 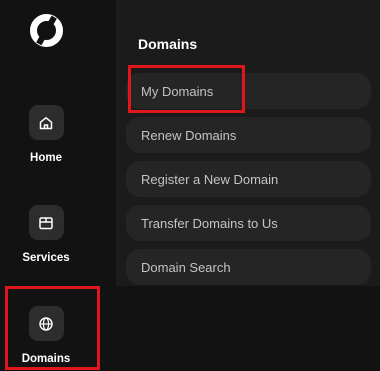 What do you see at coordinates (46, 323) in the screenshot?
I see `globe-icon` at bounding box center [46, 323].